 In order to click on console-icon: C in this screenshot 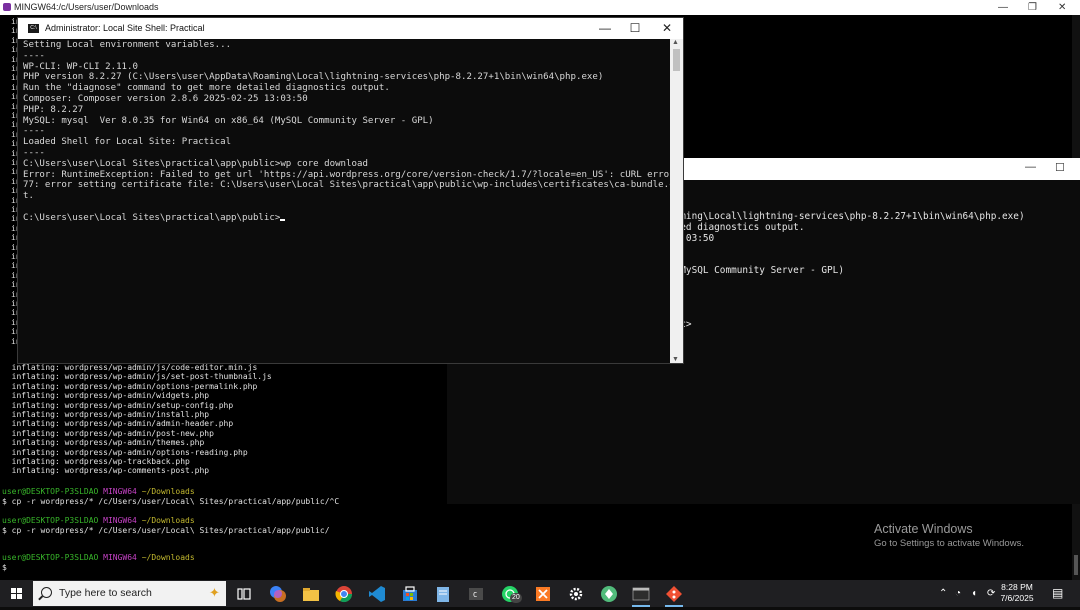, I will do `click(476, 594)`.